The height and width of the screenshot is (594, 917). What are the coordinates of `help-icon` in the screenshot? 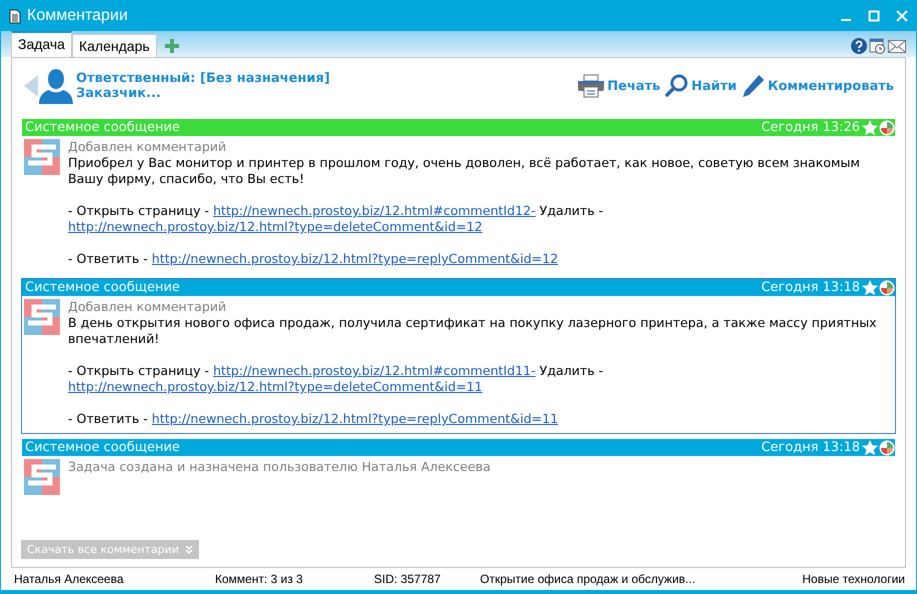 It's located at (859, 46).